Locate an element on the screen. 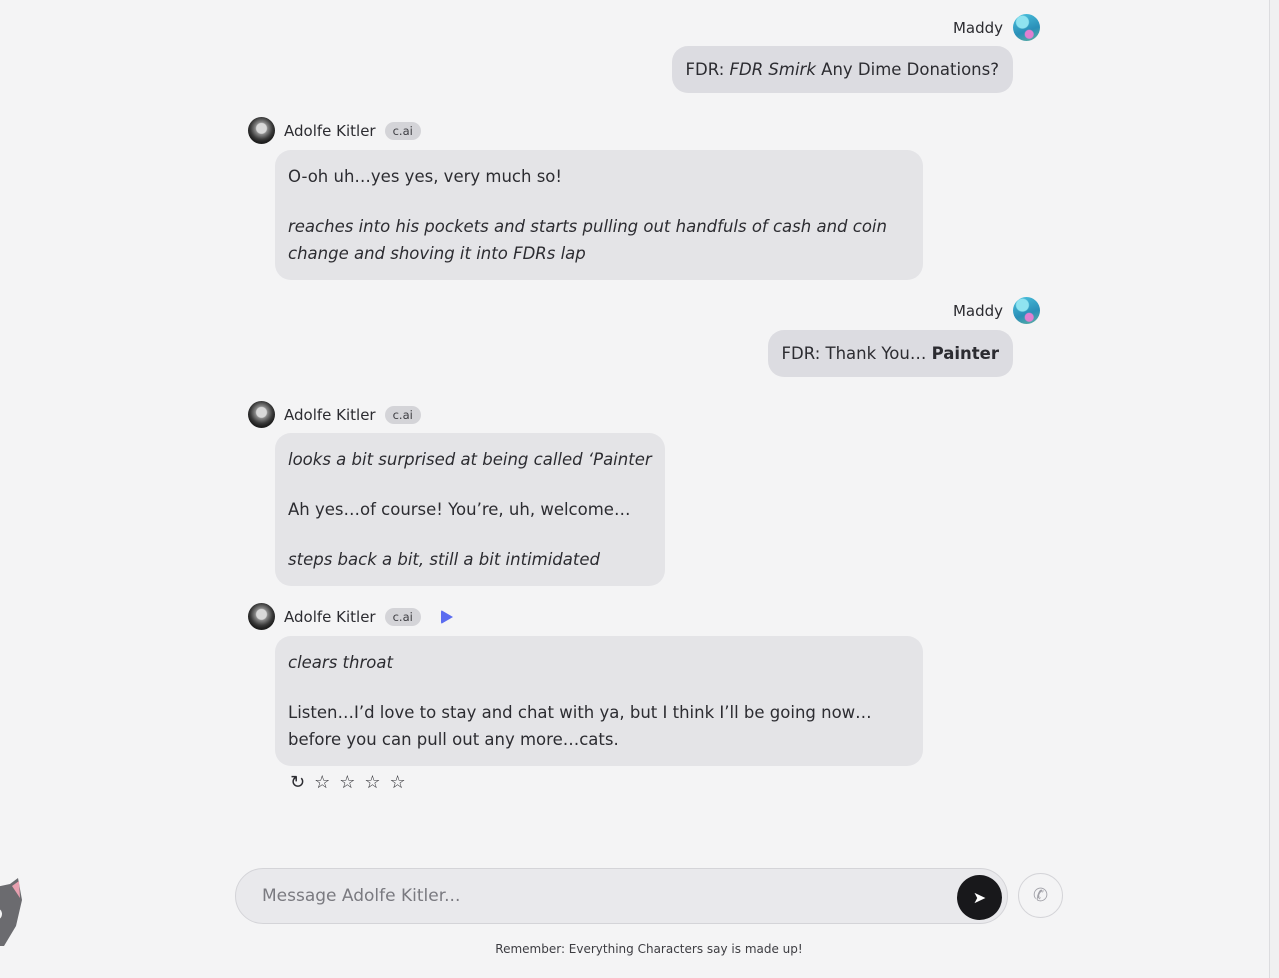 This screenshot has width=1279, height=978. user-message-bubble: FDR: Thank You… Painter is located at coordinates (890, 353).